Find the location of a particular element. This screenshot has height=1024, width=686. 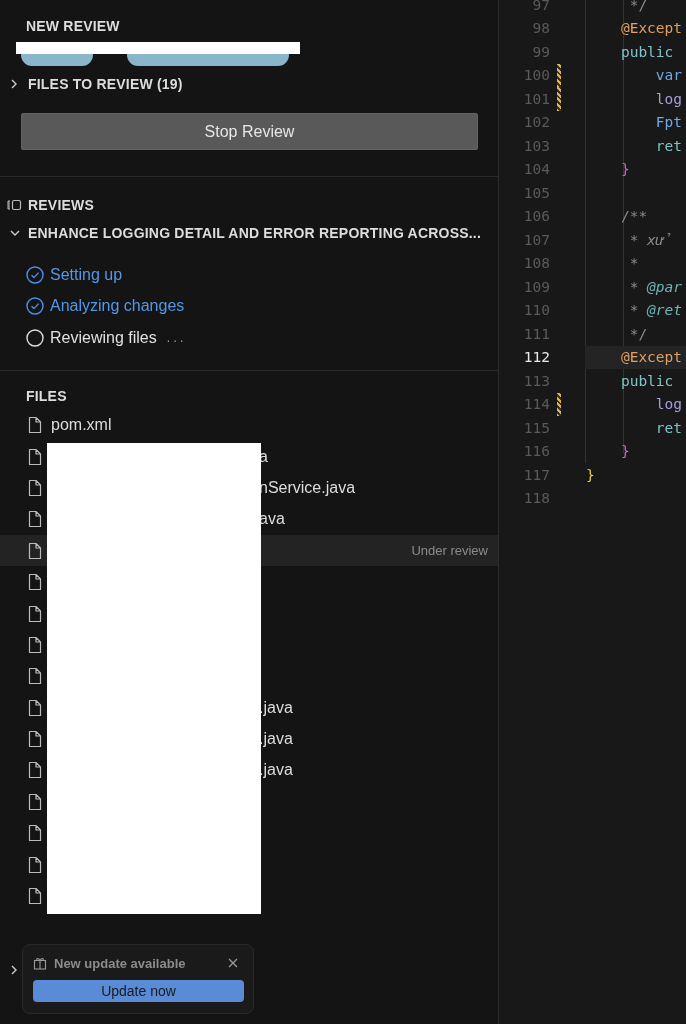

line-number: 106 is located at coordinates (536, 216).